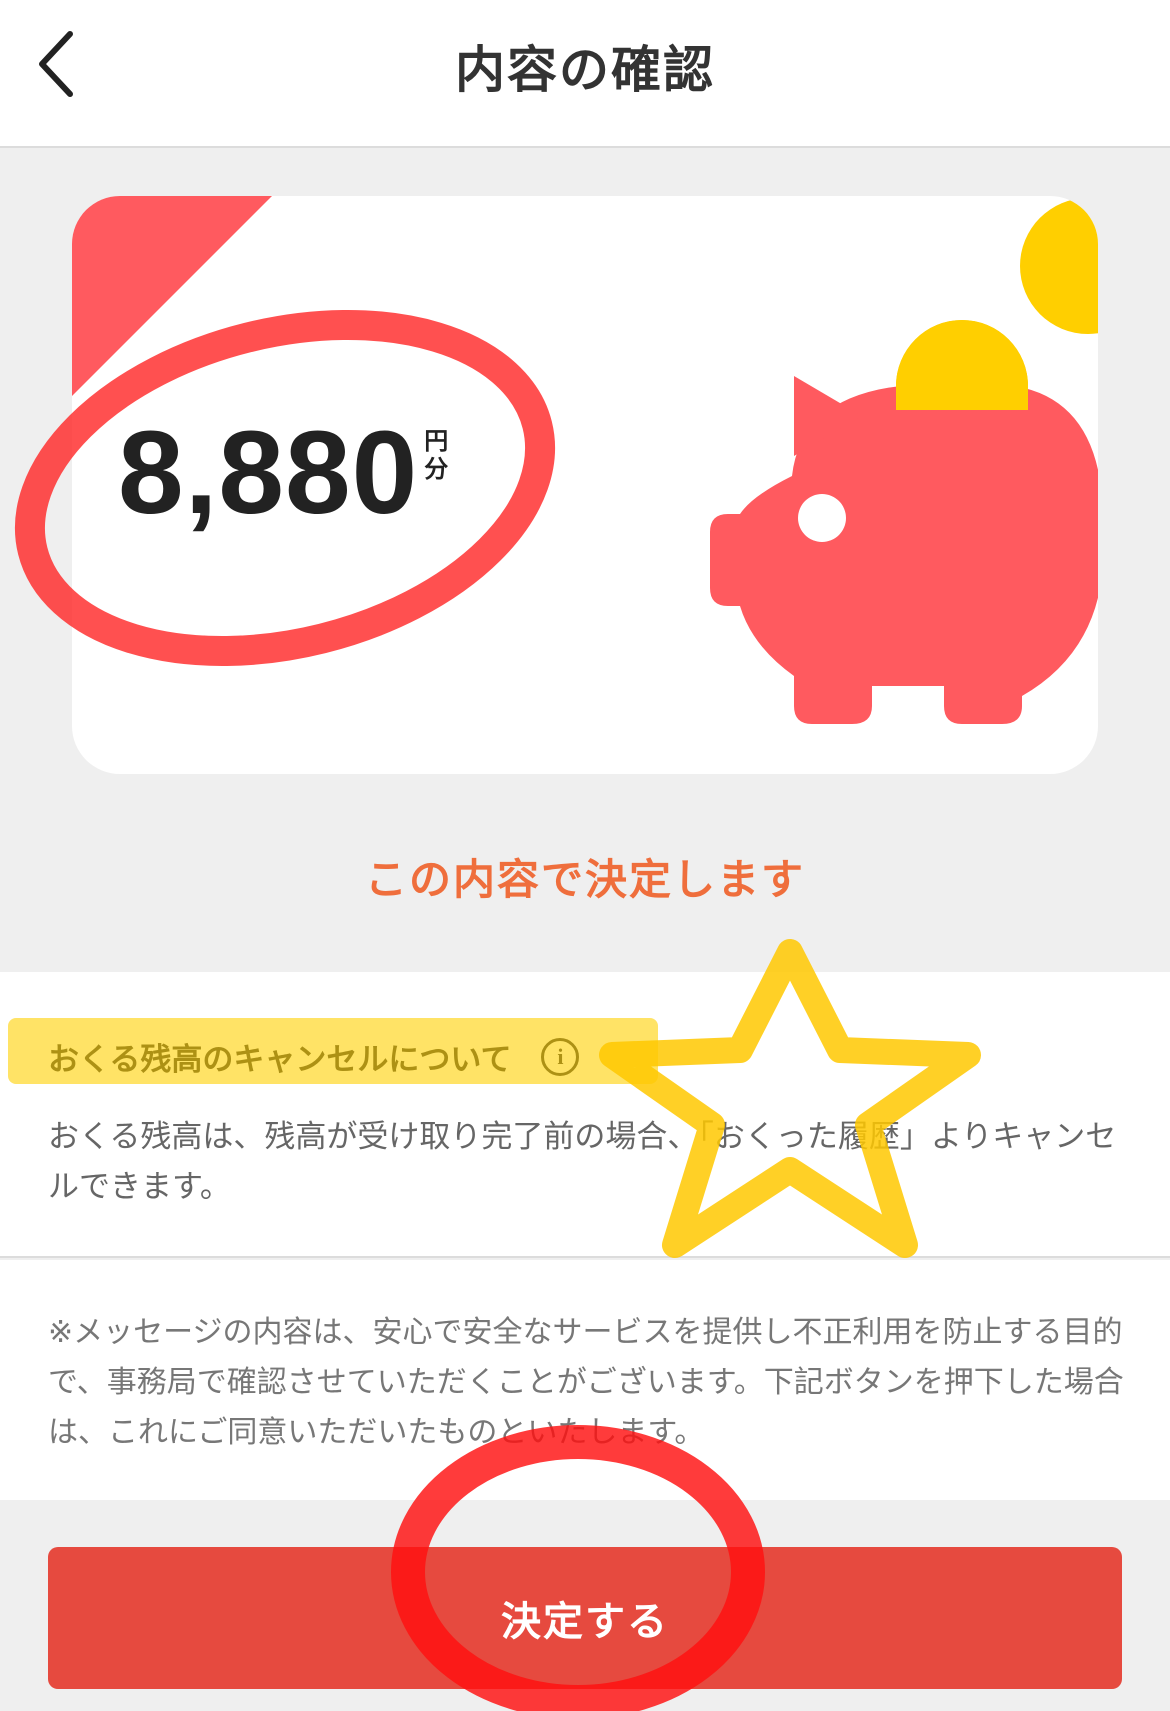 The width and height of the screenshot is (1170, 1711). I want to click on header-bar: 内容の確認, so click(585, 74).